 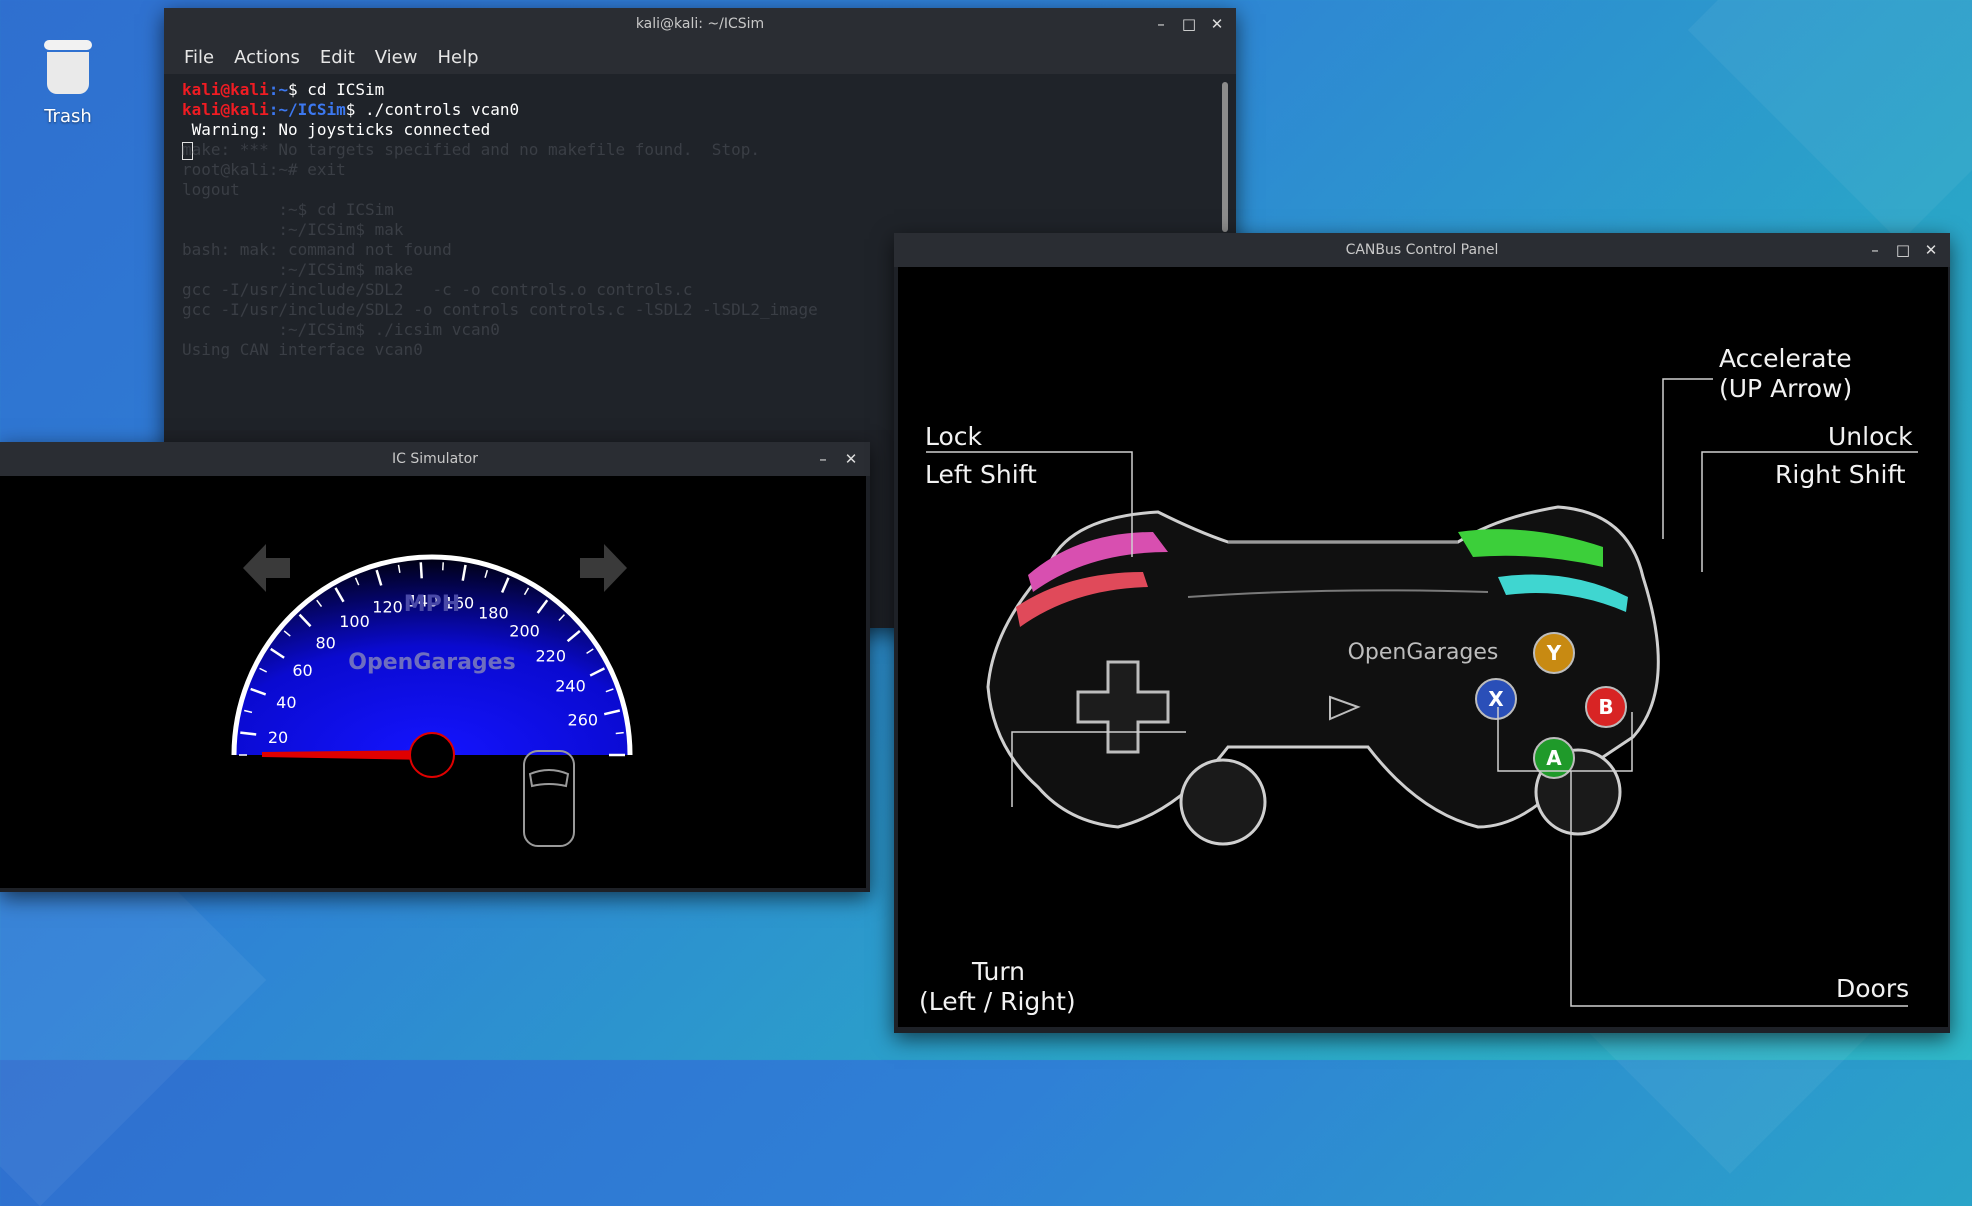 I want to click on menu-actions: Actions, so click(x=267, y=57).